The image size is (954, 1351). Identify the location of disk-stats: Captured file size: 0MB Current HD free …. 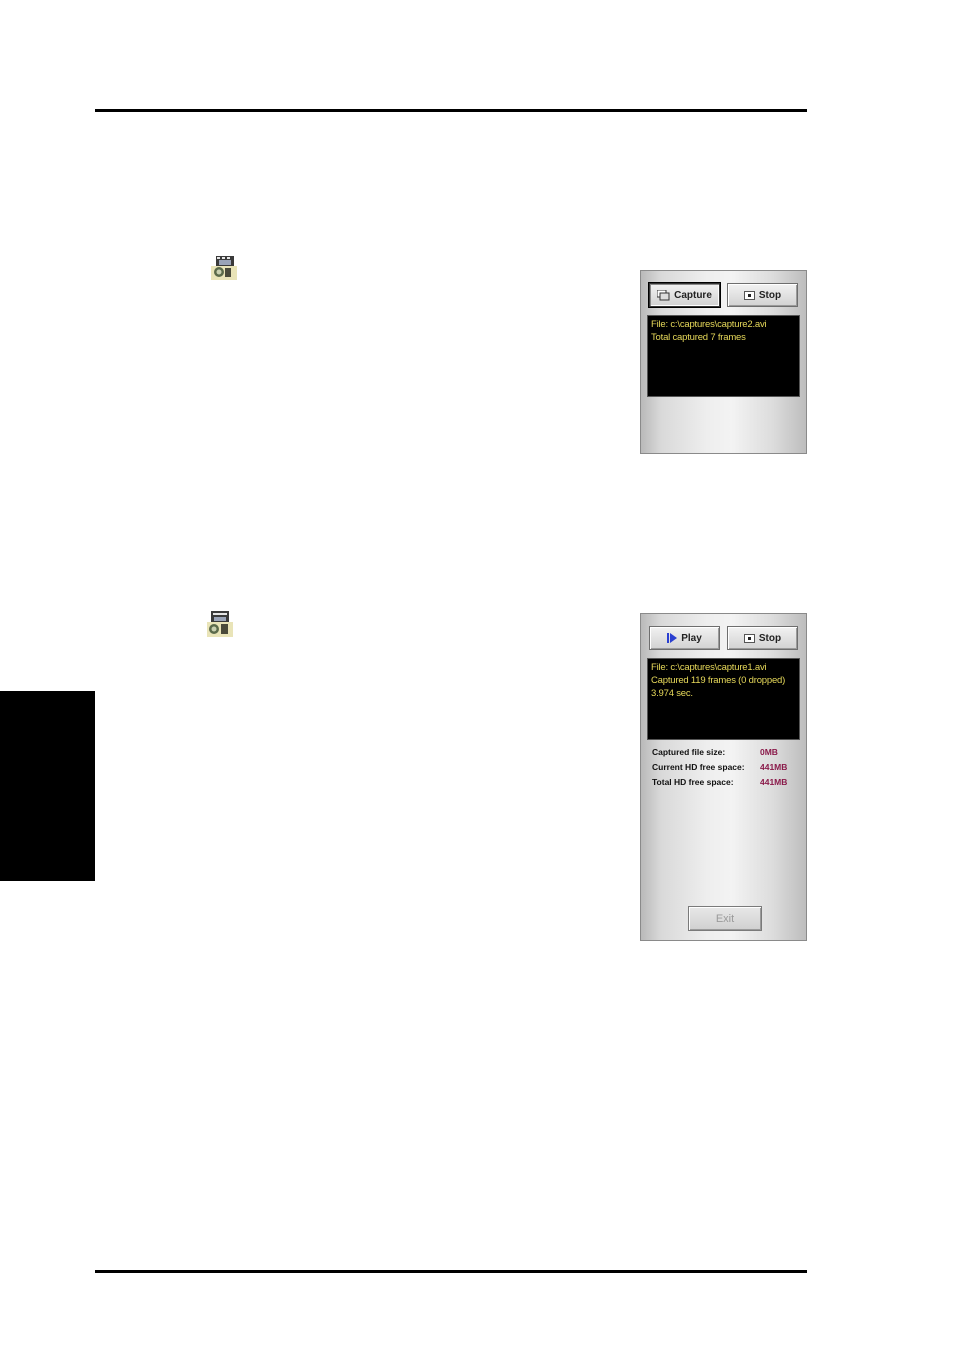
(727, 766).